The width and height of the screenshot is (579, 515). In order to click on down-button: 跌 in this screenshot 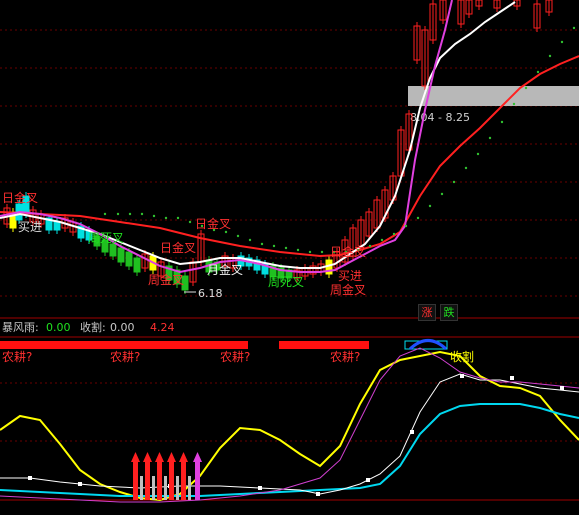, I will do `click(449, 312)`.